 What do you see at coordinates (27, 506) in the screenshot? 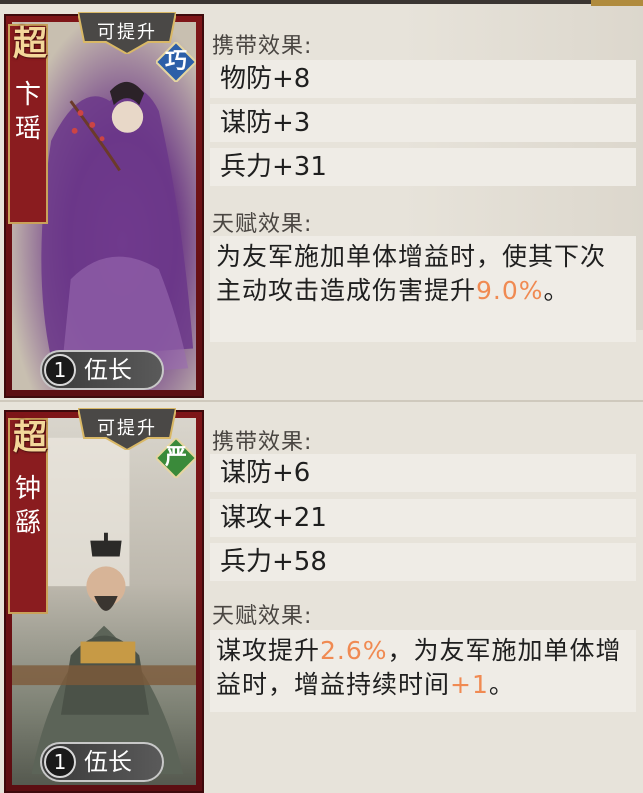
I see `general-name: 钟繇` at bounding box center [27, 506].